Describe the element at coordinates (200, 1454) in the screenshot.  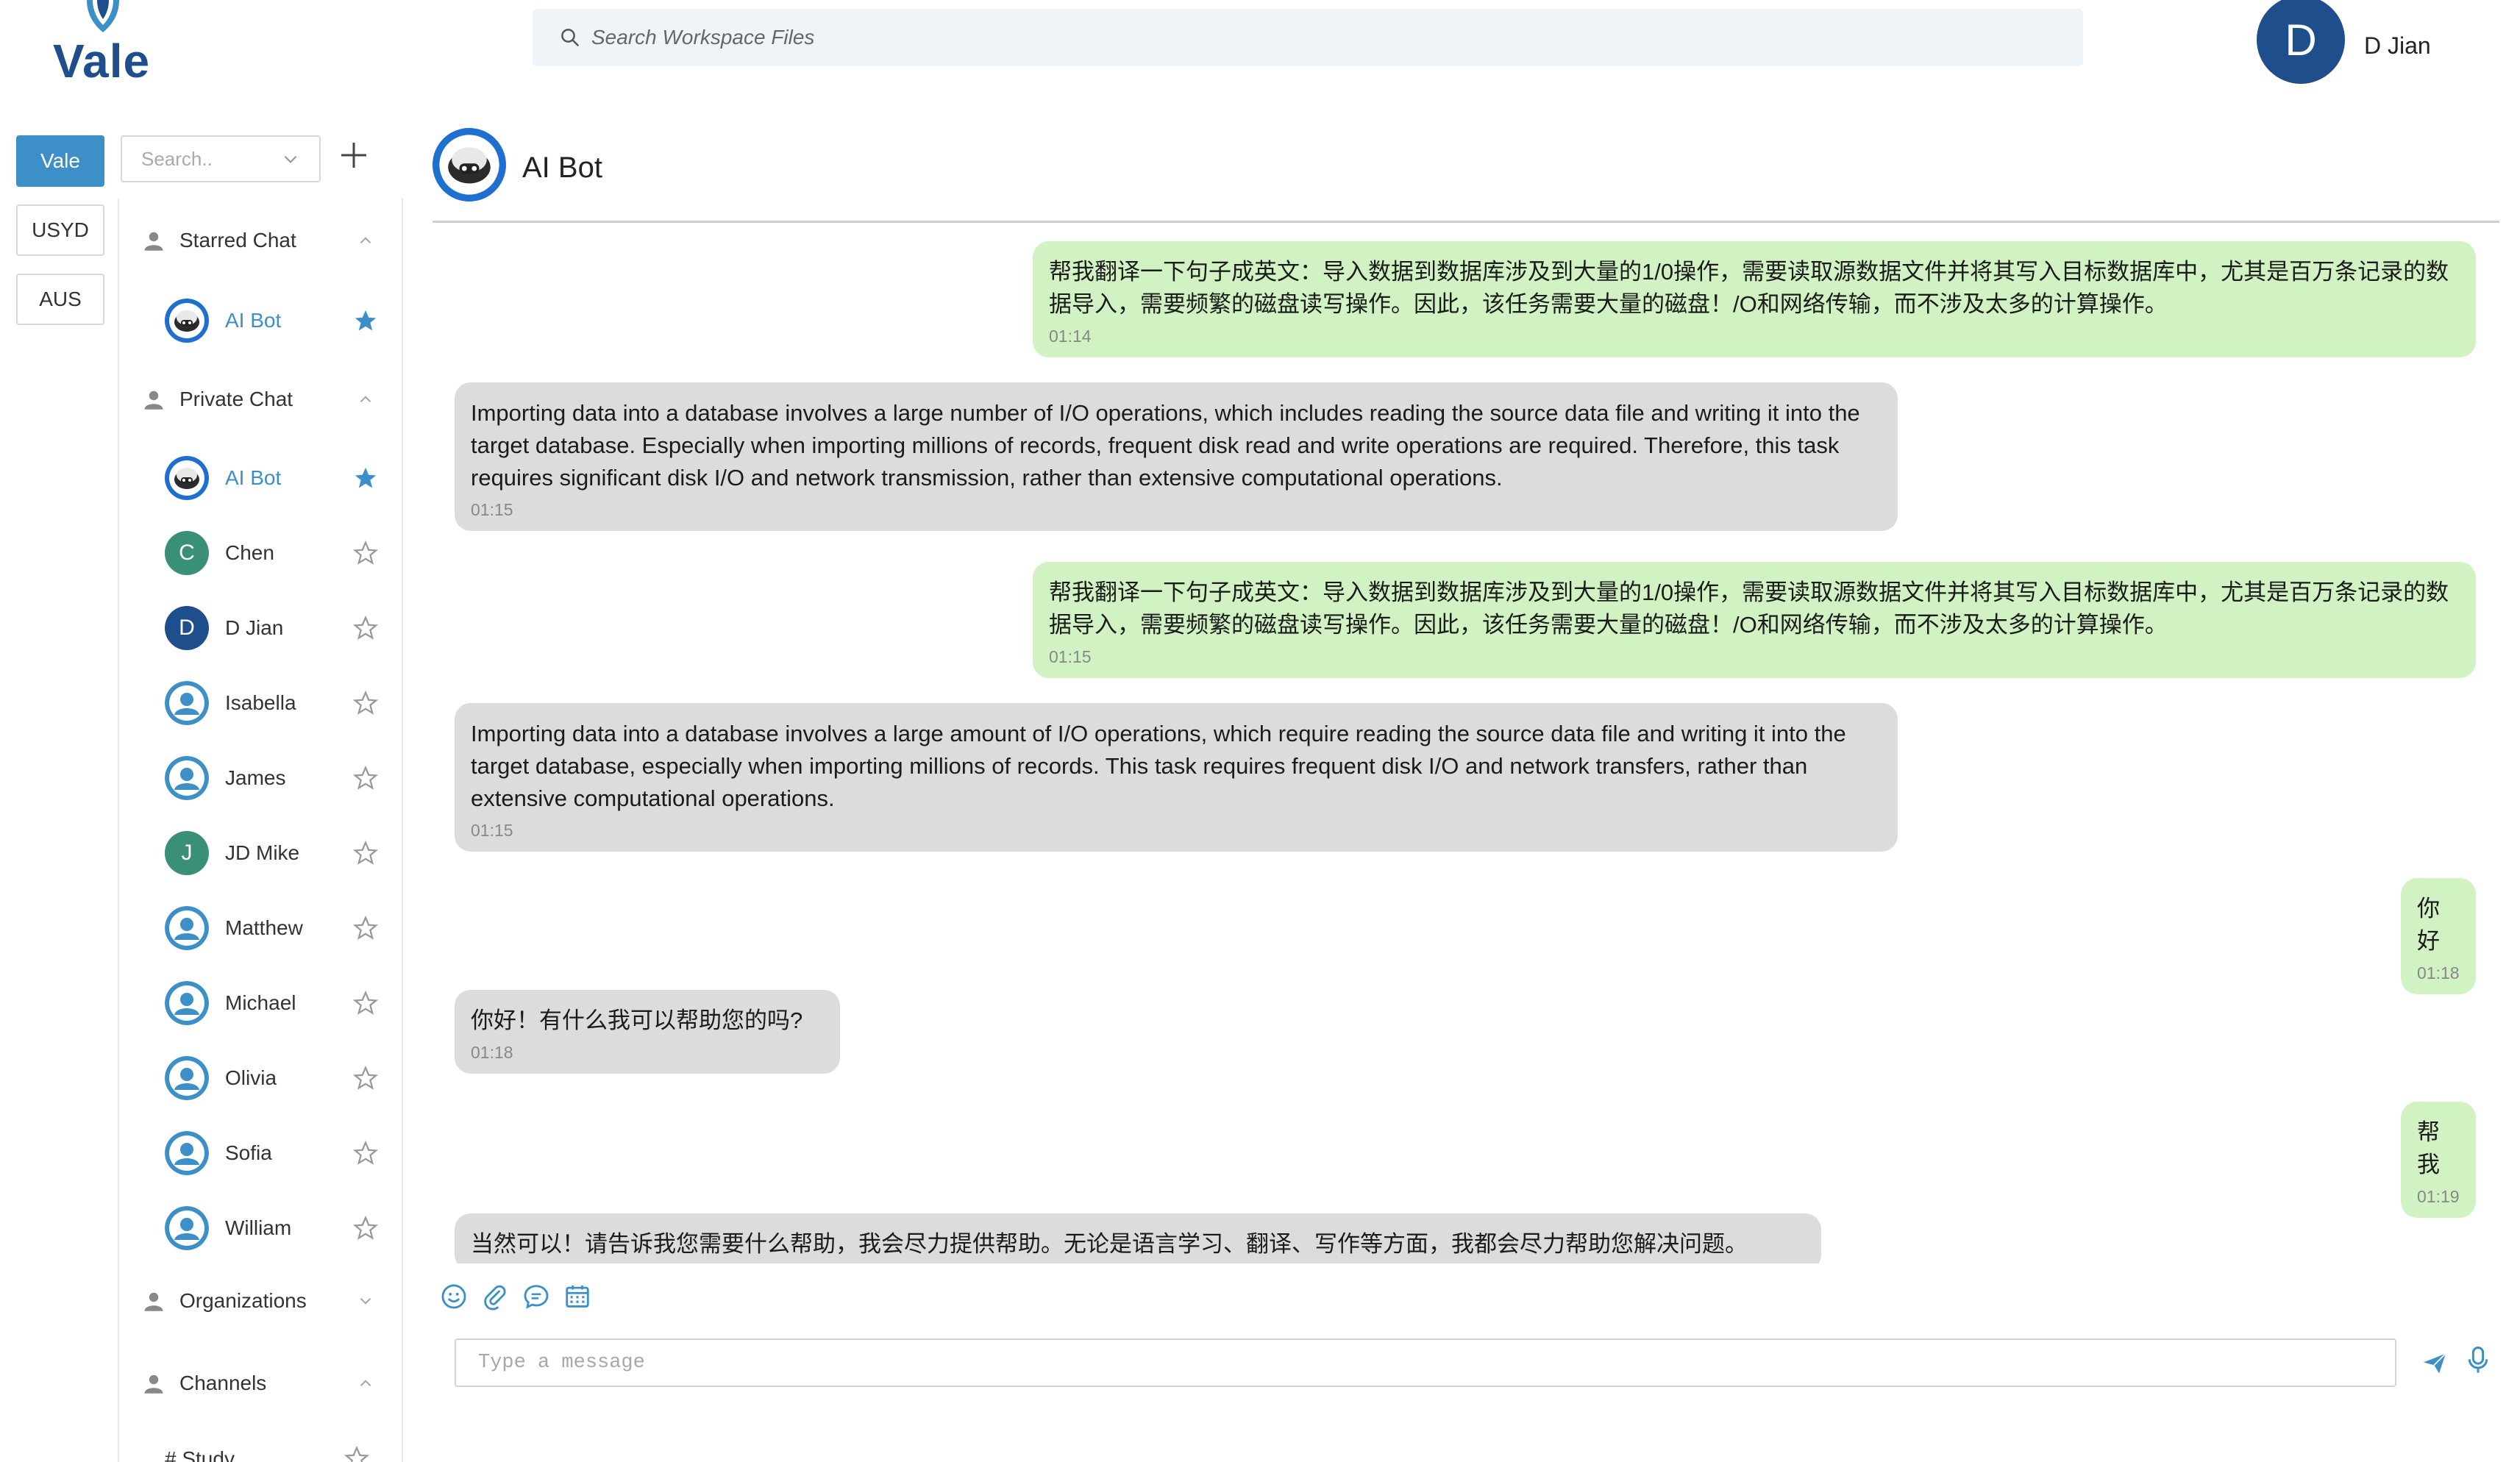
I see `channel-item-study: # Study` at that location.